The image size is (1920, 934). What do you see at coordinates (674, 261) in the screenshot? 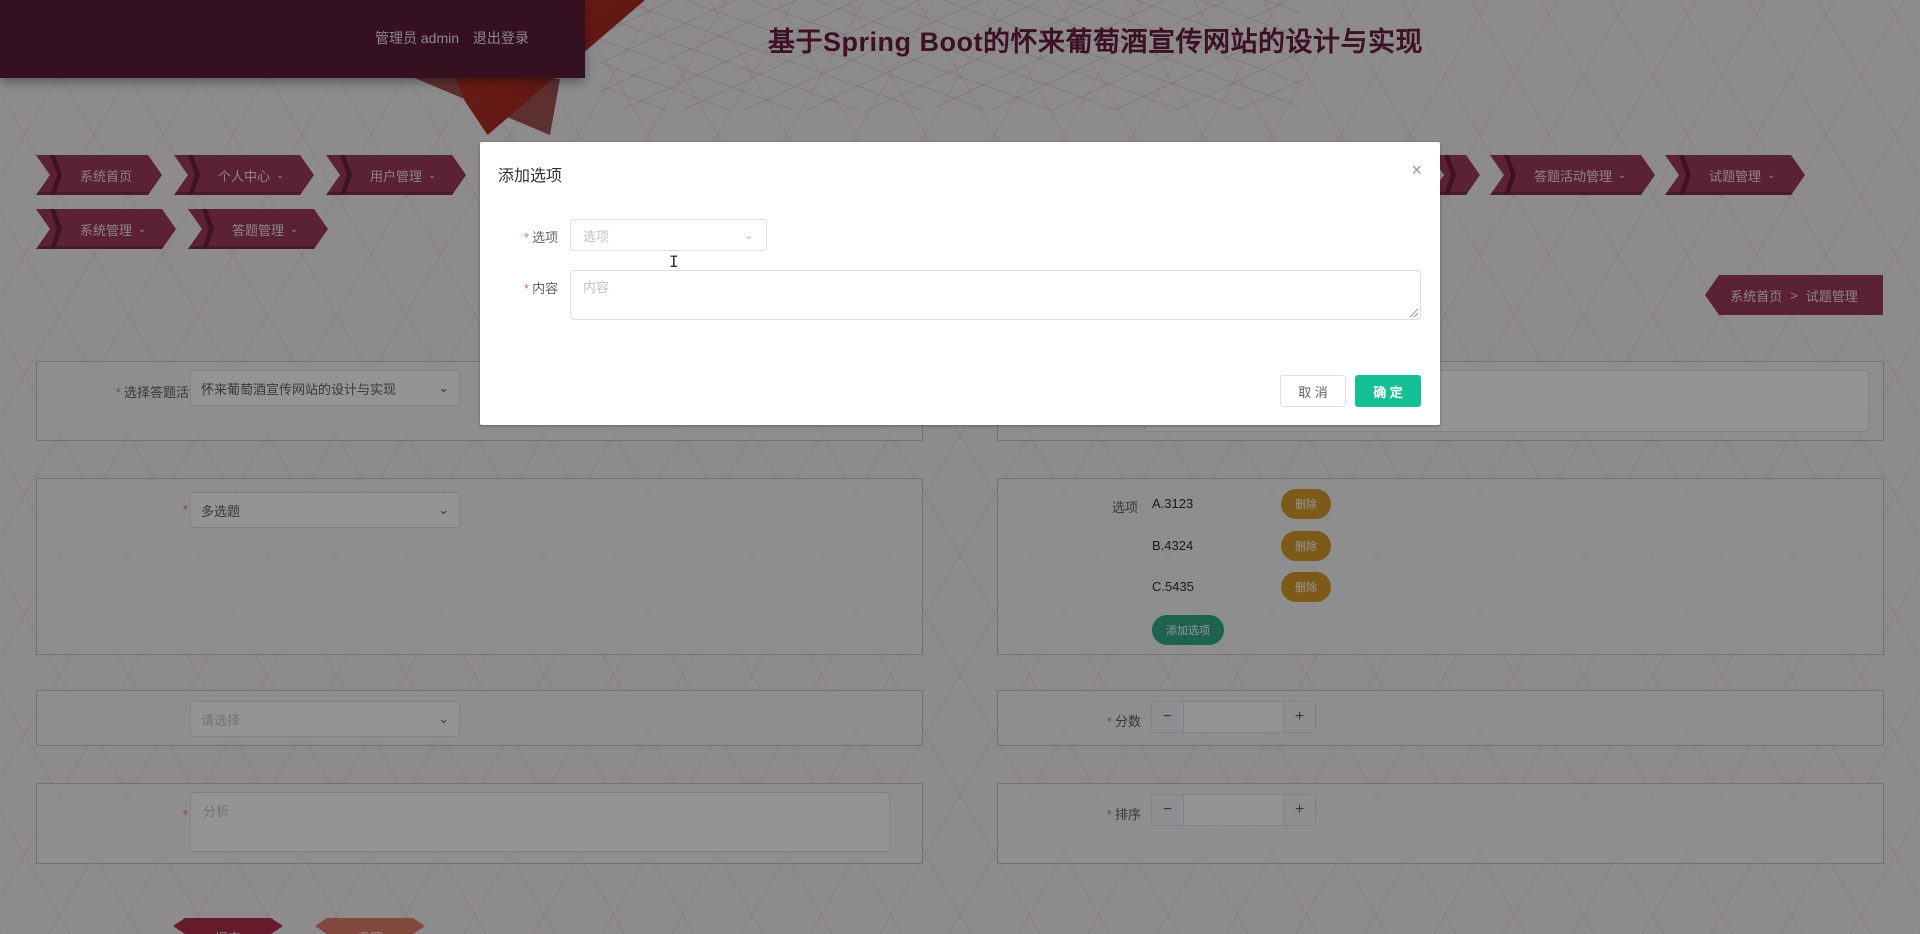
I see `text-cursor-icon: I` at bounding box center [674, 261].